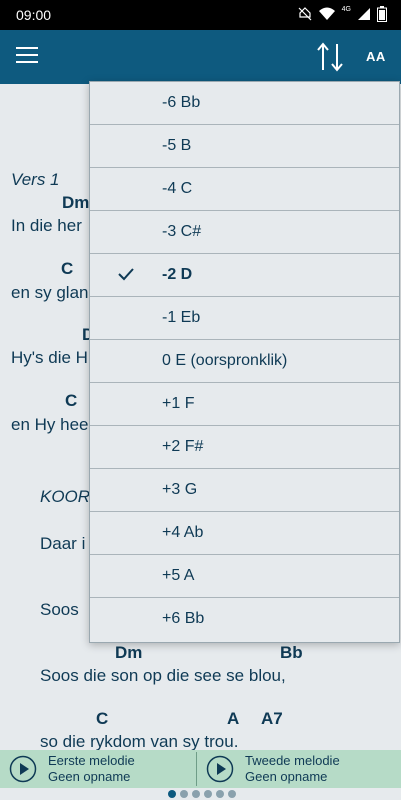 This screenshot has width=401, height=800. Describe the element at coordinates (326, 13) in the screenshot. I see `wifi-icon` at that location.